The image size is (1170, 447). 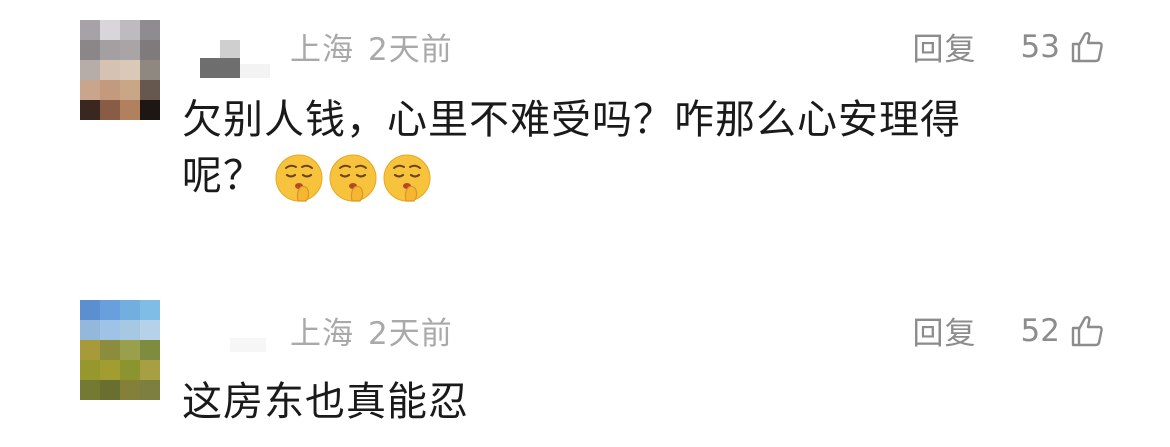 I want to click on comment-text-line-2-text: 呢？, so click(x=223, y=176).